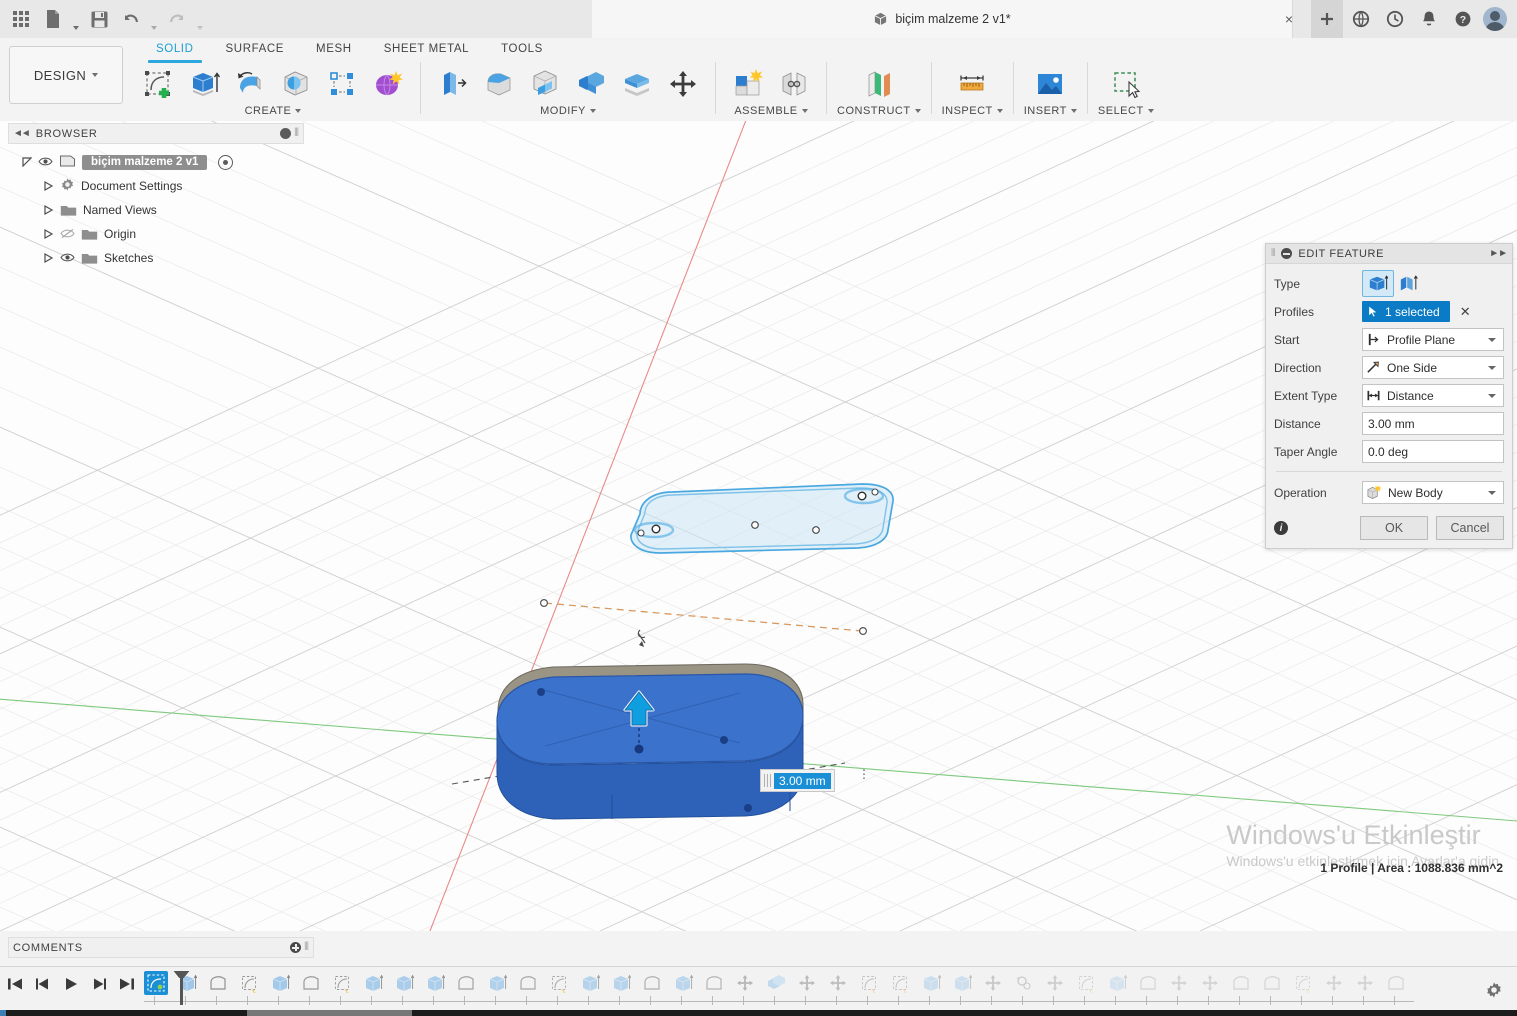 The image size is (1517, 1016). What do you see at coordinates (156, 186) in the screenshot?
I see `browser-item-document-settings: Document Settings` at bounding box center [156, 186].